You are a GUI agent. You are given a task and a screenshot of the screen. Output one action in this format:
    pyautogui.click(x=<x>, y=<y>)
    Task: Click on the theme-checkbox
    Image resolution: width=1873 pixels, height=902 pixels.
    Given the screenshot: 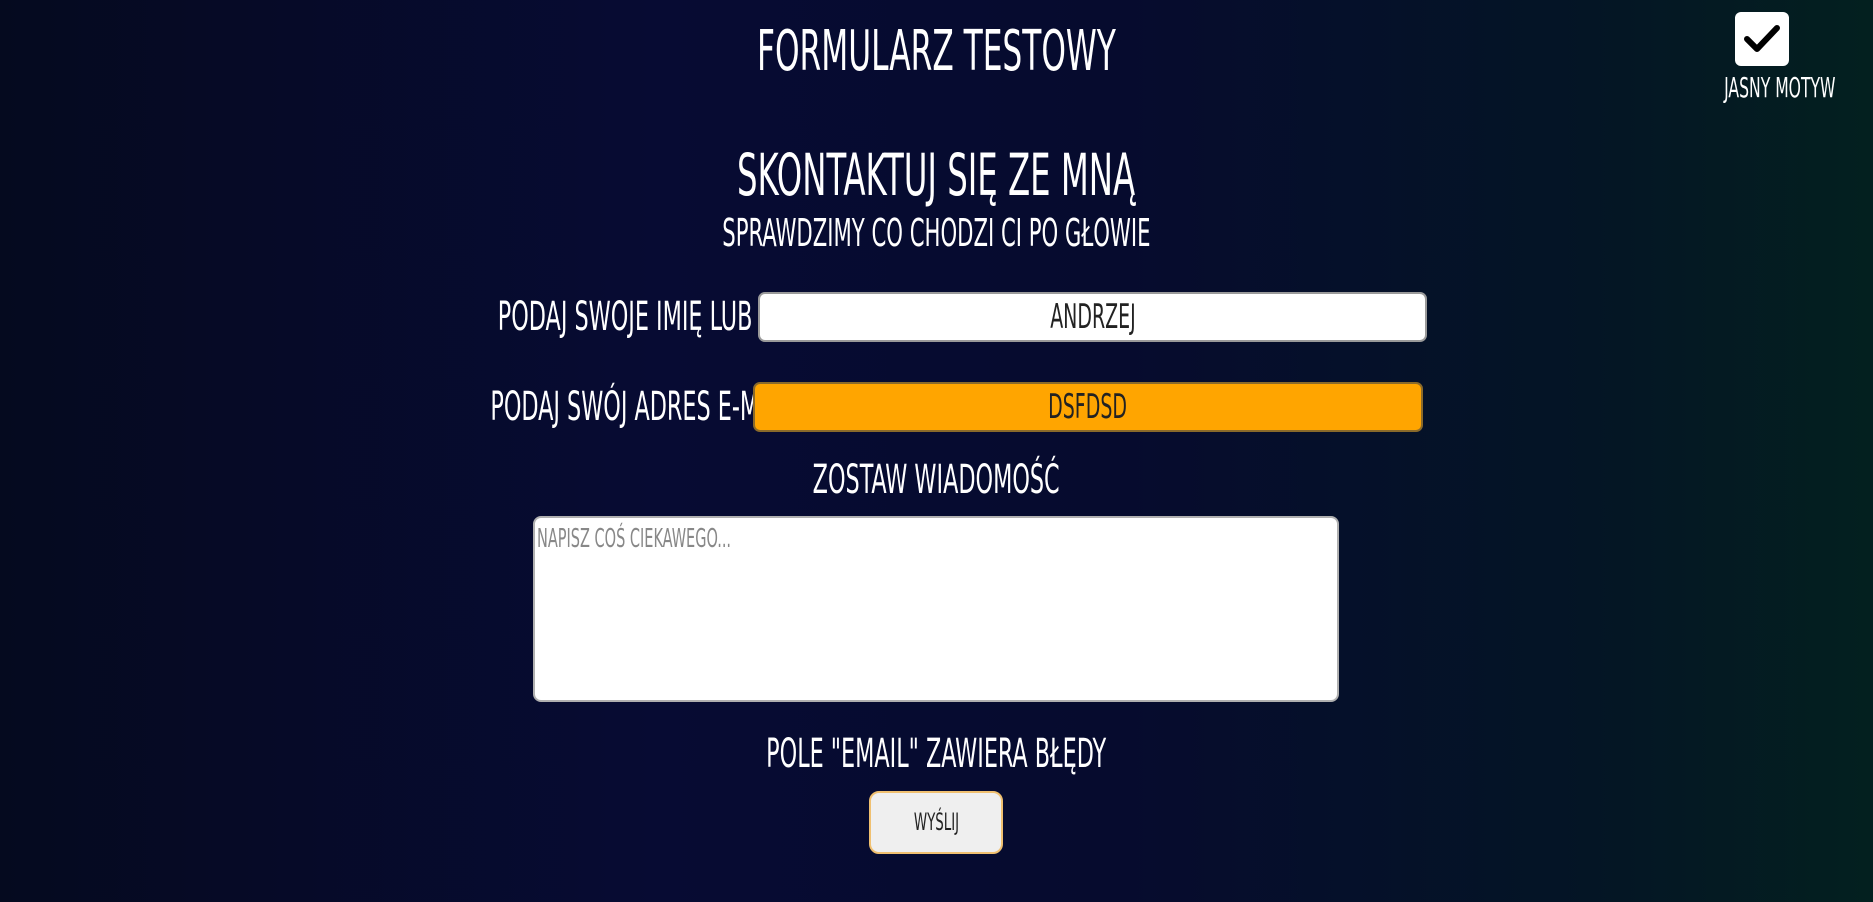 What is the action you would take?
    pyautogui.click(x=1762, y=39)
    